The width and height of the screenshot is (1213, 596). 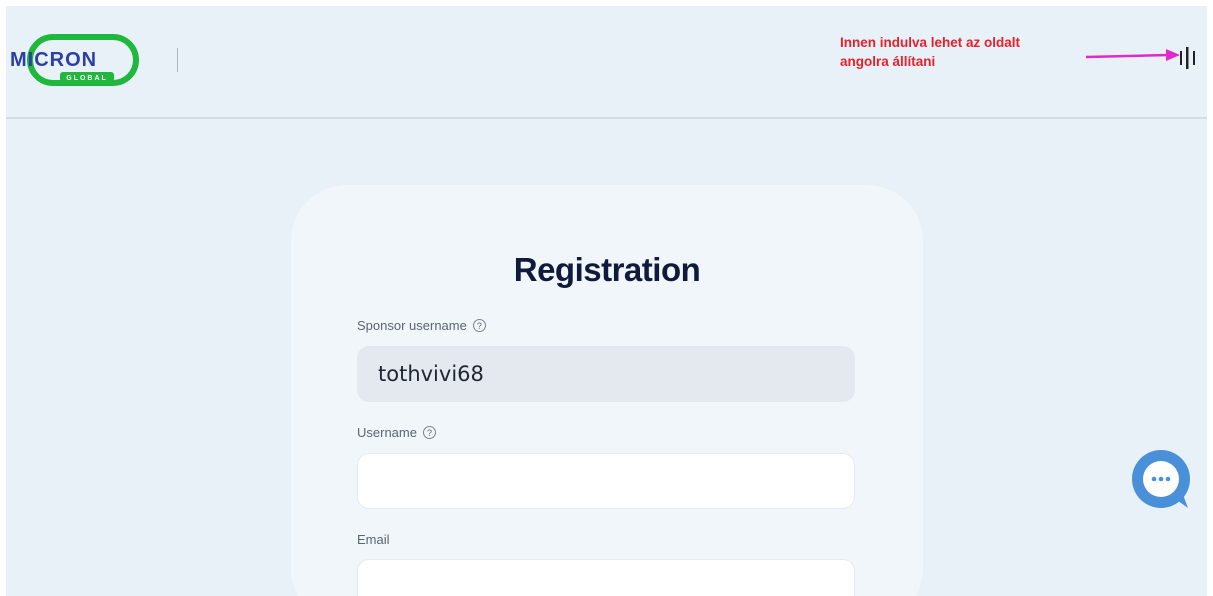 What do you see at coordinates (606, 577) in the screenshot?
I see `email-input` at bounding box center [606, 577].